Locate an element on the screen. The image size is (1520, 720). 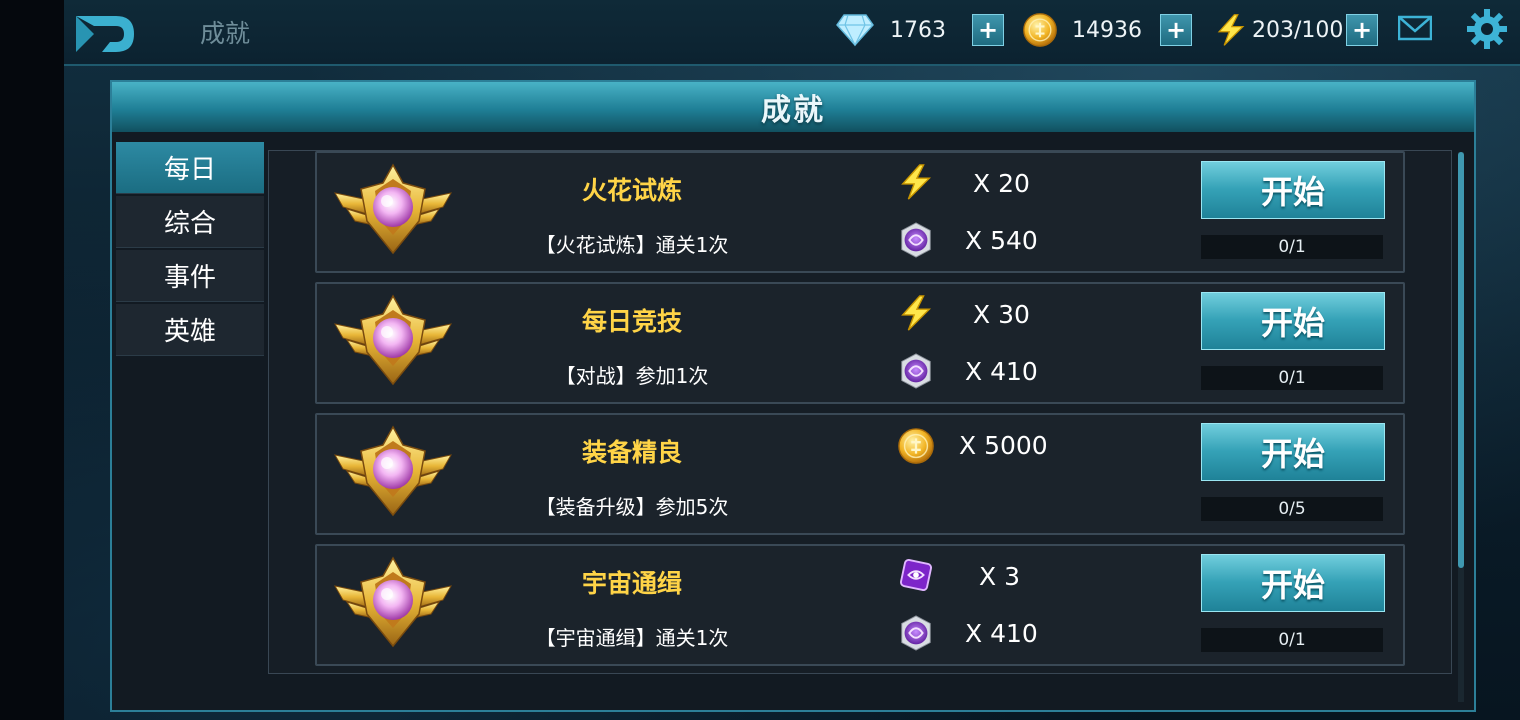
tab-events: 事件 is located at coordinates (190, 276).